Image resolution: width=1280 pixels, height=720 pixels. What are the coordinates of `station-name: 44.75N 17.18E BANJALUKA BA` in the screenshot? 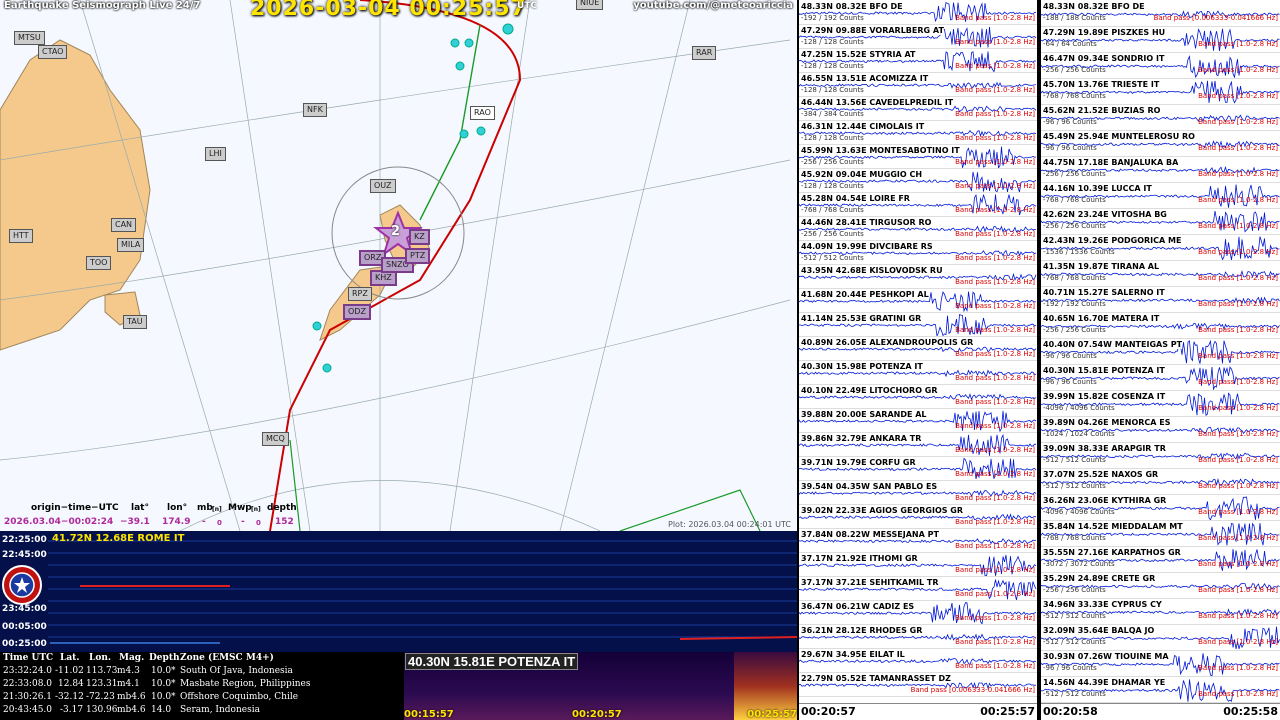 It's located at (1111, 162).